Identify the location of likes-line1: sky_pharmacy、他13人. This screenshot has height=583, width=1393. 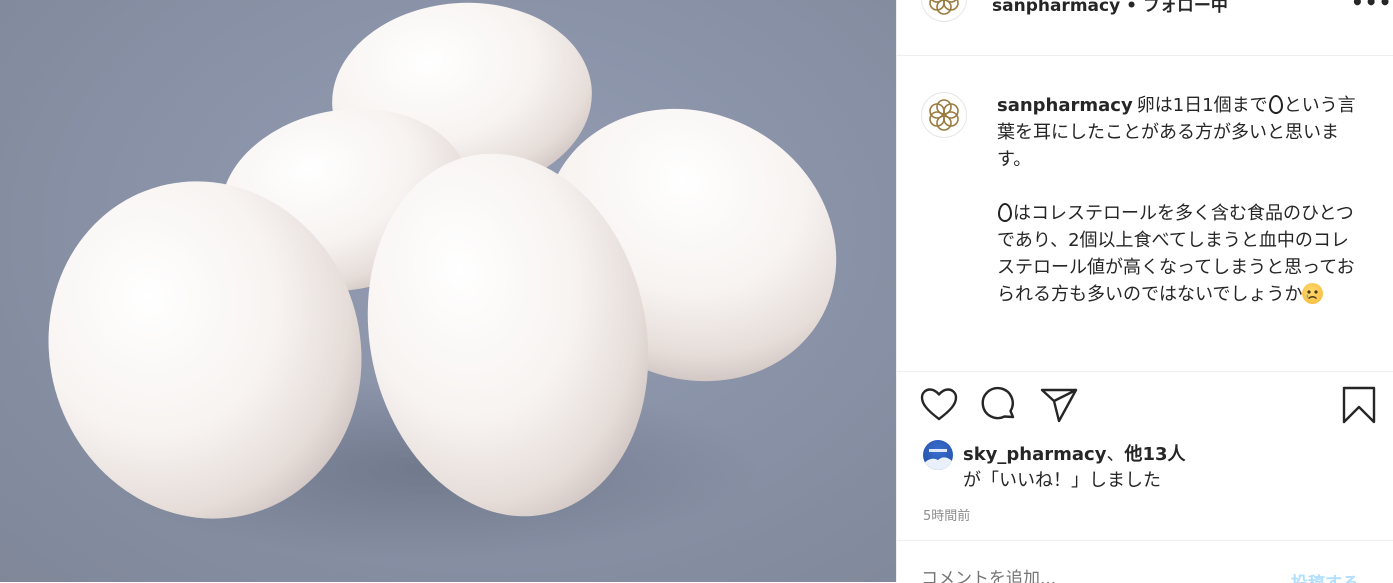
(1074, 453).